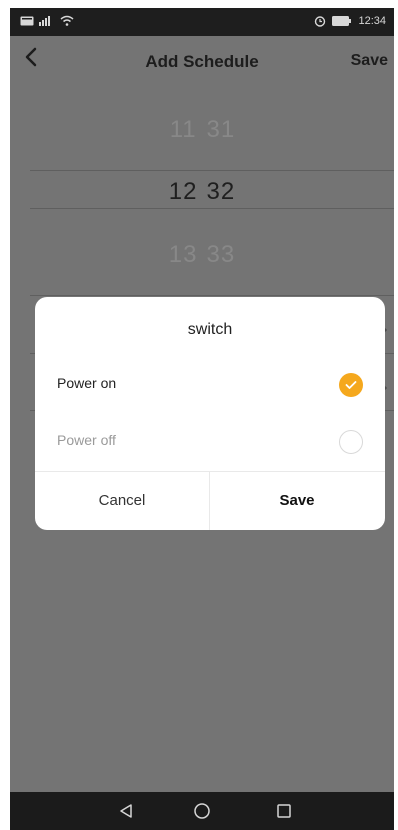 Image resolution: width=398 pixels, height=830 pixels. I want to click on time-picker-next-row: 13 33, so click(202, 255).